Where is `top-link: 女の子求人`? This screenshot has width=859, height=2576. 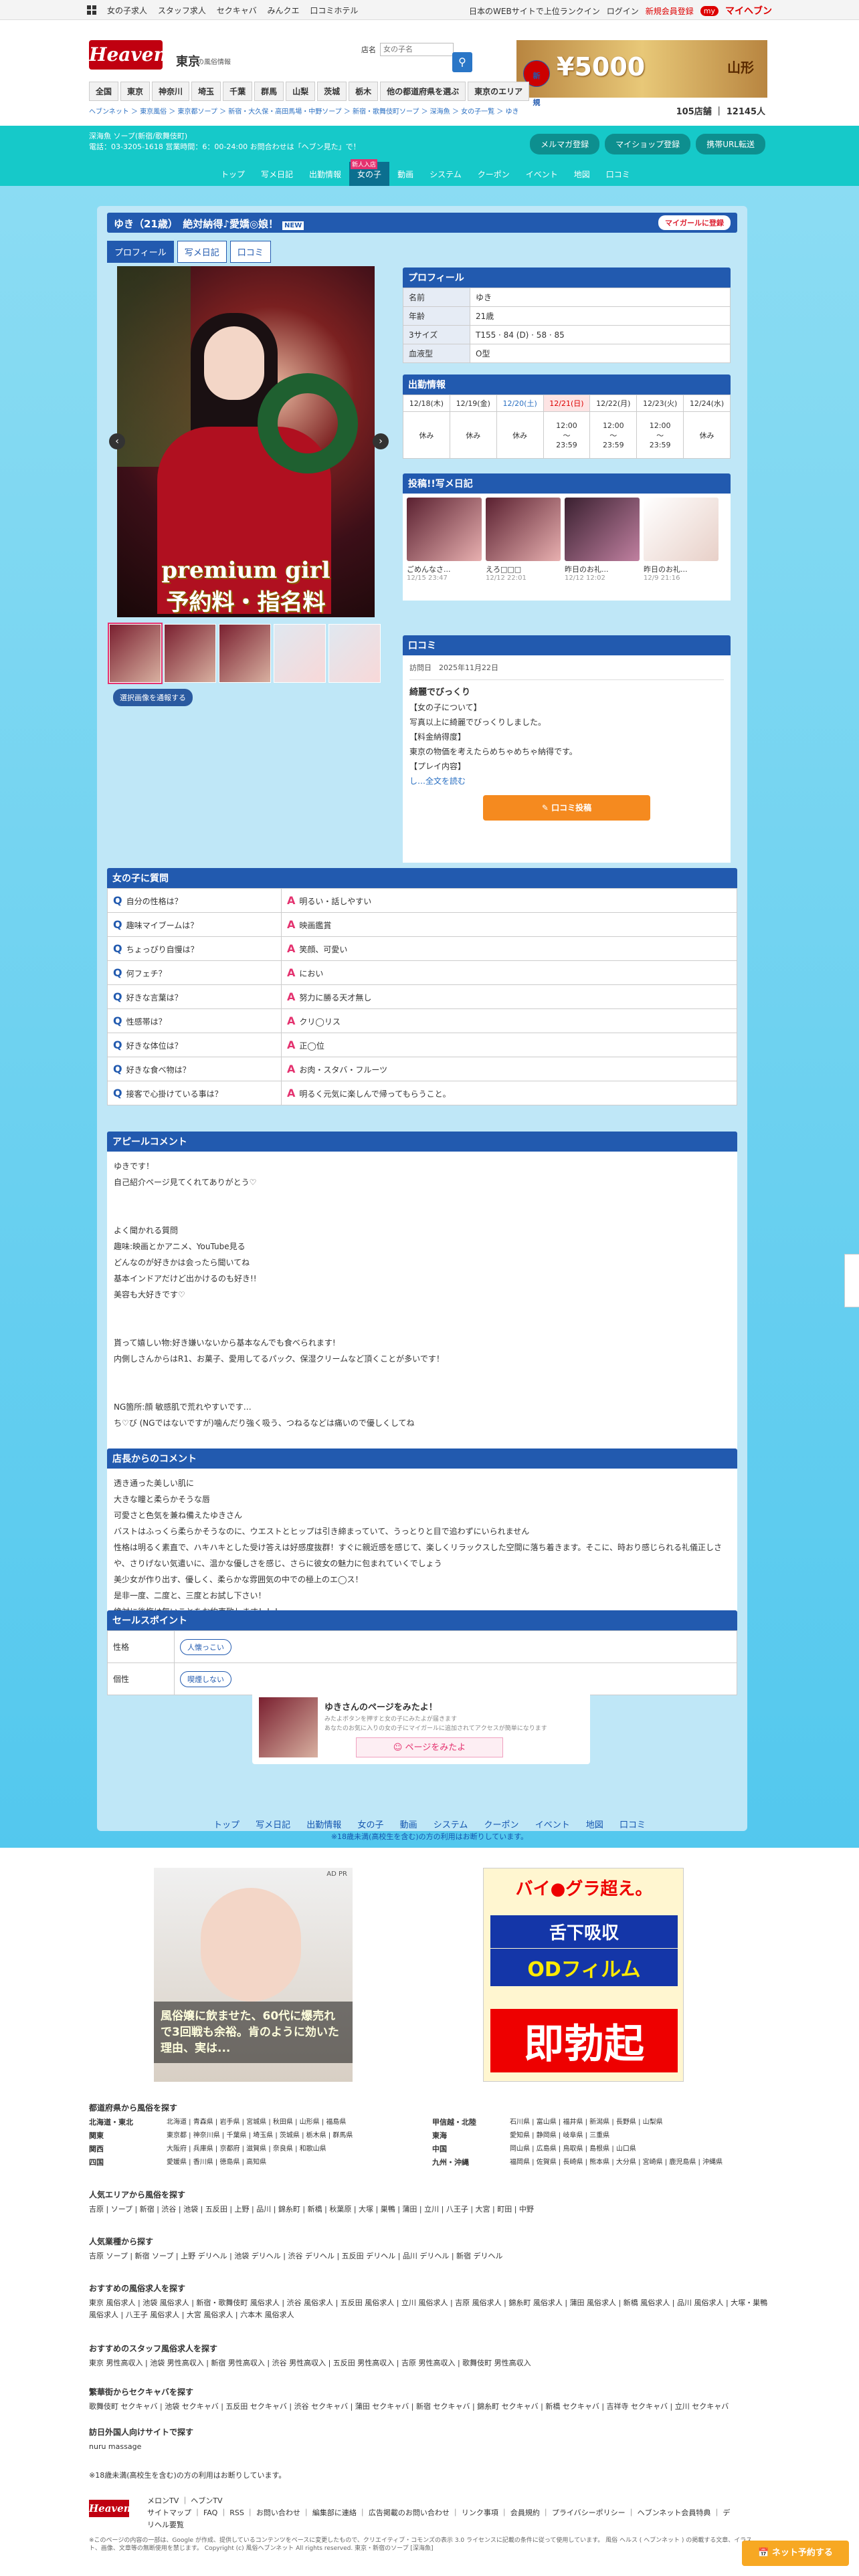 top-link: 女の子求人 is located at coordinates (127, 10).